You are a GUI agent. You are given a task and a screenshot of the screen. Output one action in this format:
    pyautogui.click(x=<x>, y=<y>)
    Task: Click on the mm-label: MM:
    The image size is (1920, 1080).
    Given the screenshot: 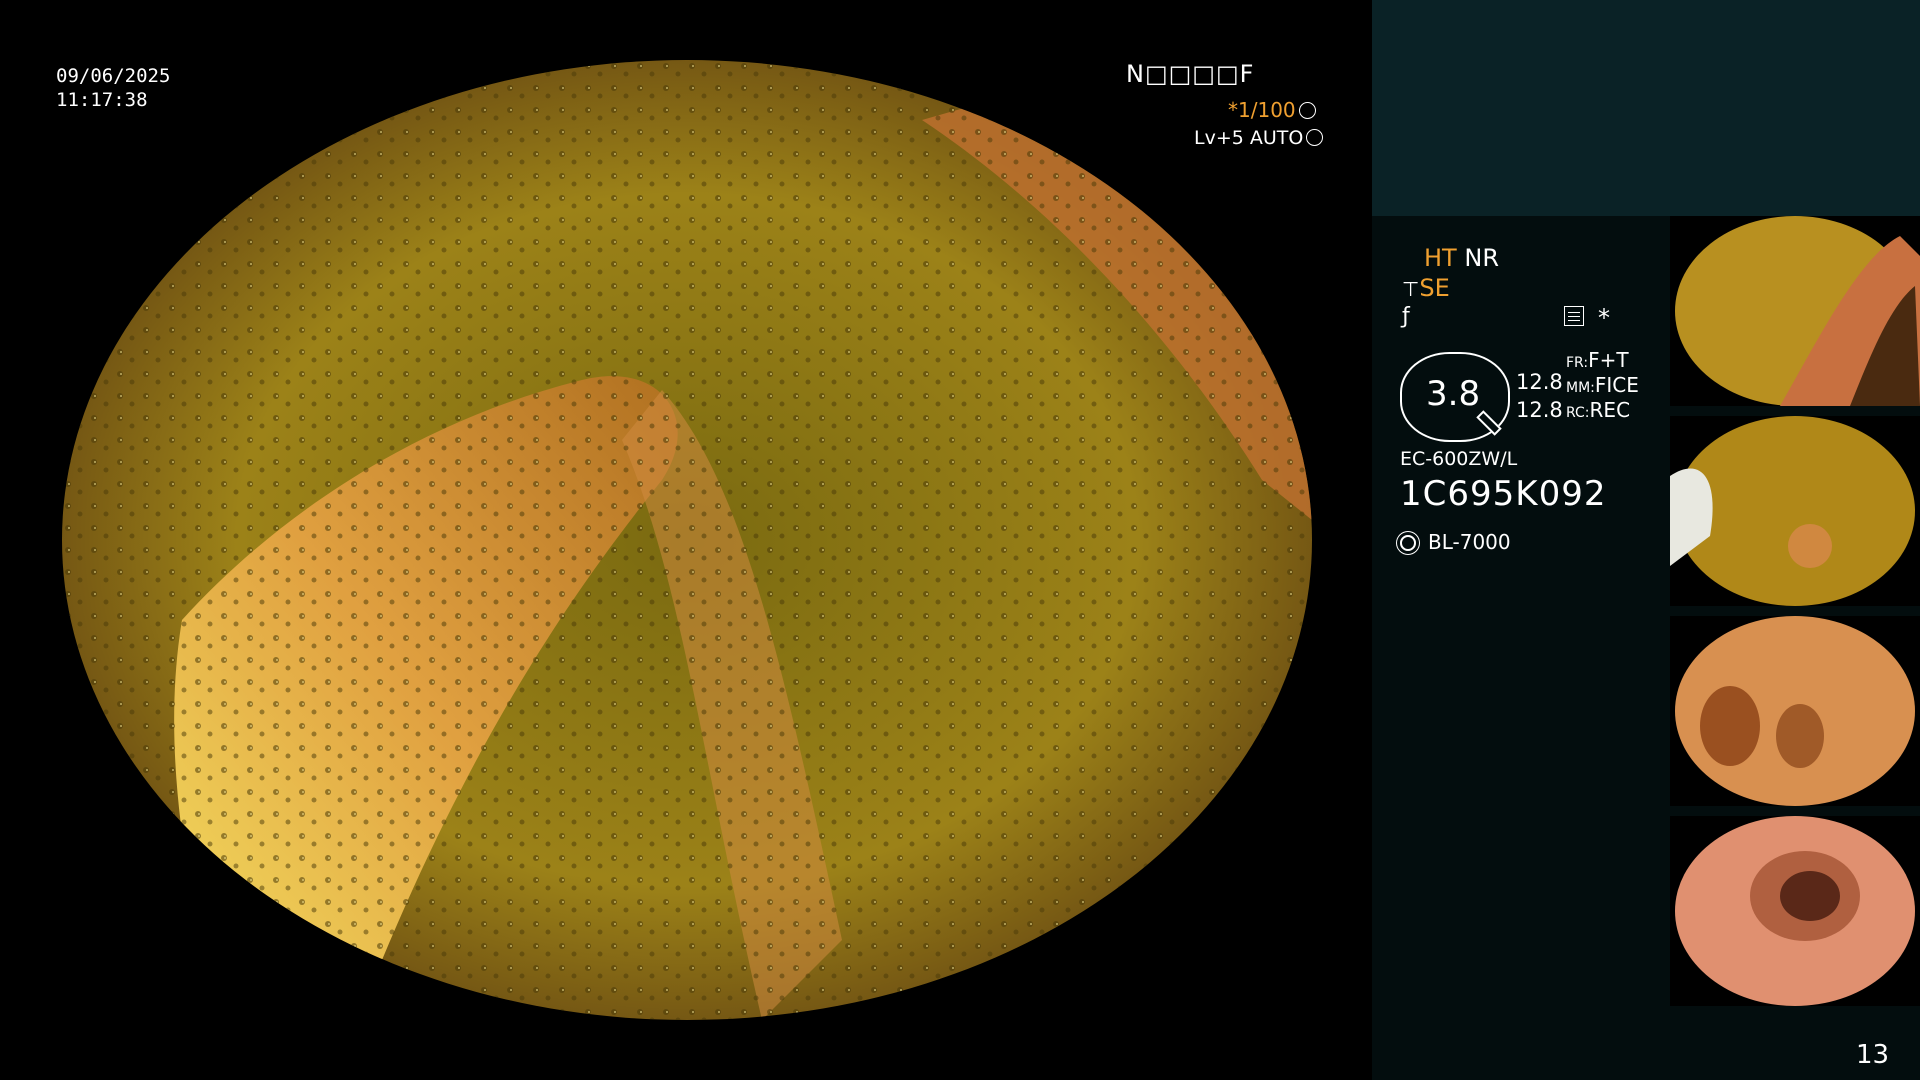 What is the action you would take?
    pyautogui.click(x=1580, y=388)
    